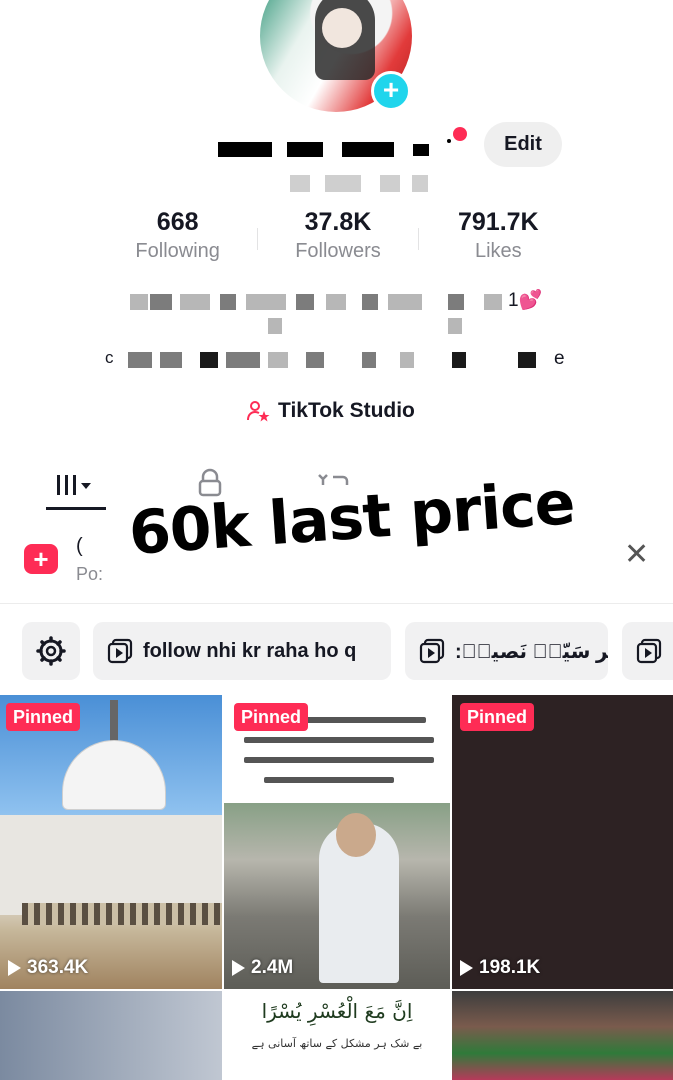 Image resolution: width=673 pixels, height=1080 pixels. I want to click on video-thumbnail: Pinned 2.4M, so click(337, 842).